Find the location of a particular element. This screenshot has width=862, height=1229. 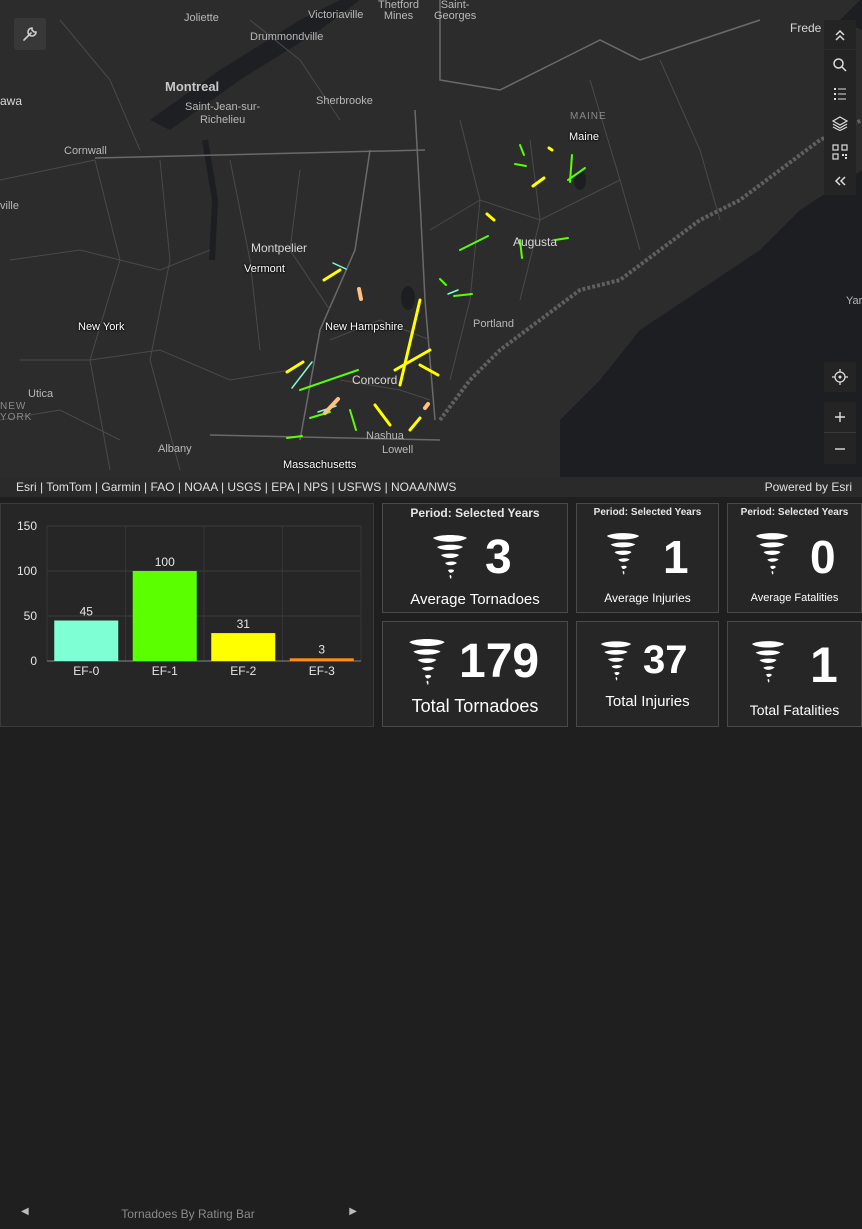

tool-button is located at coordinates (30, 34).